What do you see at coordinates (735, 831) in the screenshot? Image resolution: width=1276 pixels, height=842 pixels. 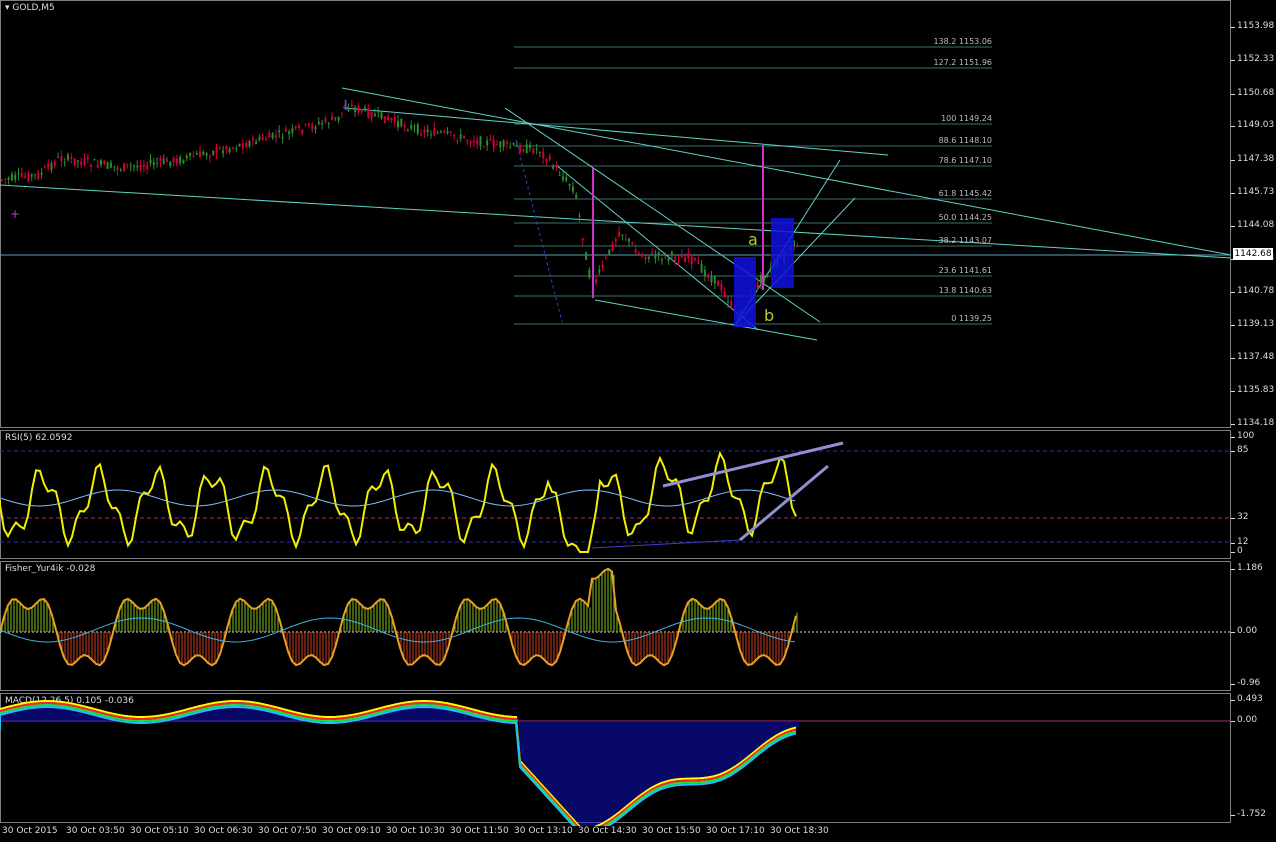 I see `time-axis-label: 30 Oct 17:10` at bounding box center [735, 831].